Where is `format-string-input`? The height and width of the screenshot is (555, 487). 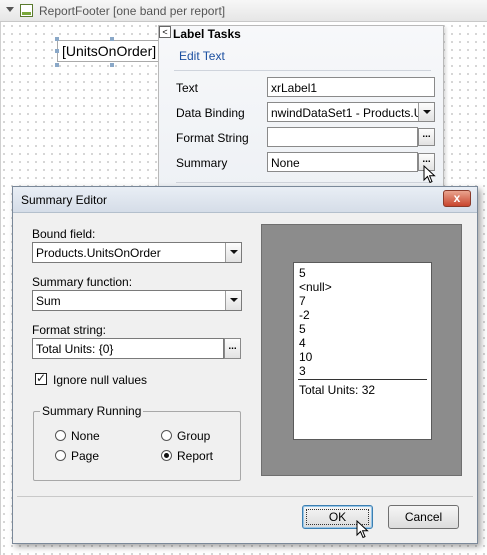 format-string-input is located at coordinates (342, 137).